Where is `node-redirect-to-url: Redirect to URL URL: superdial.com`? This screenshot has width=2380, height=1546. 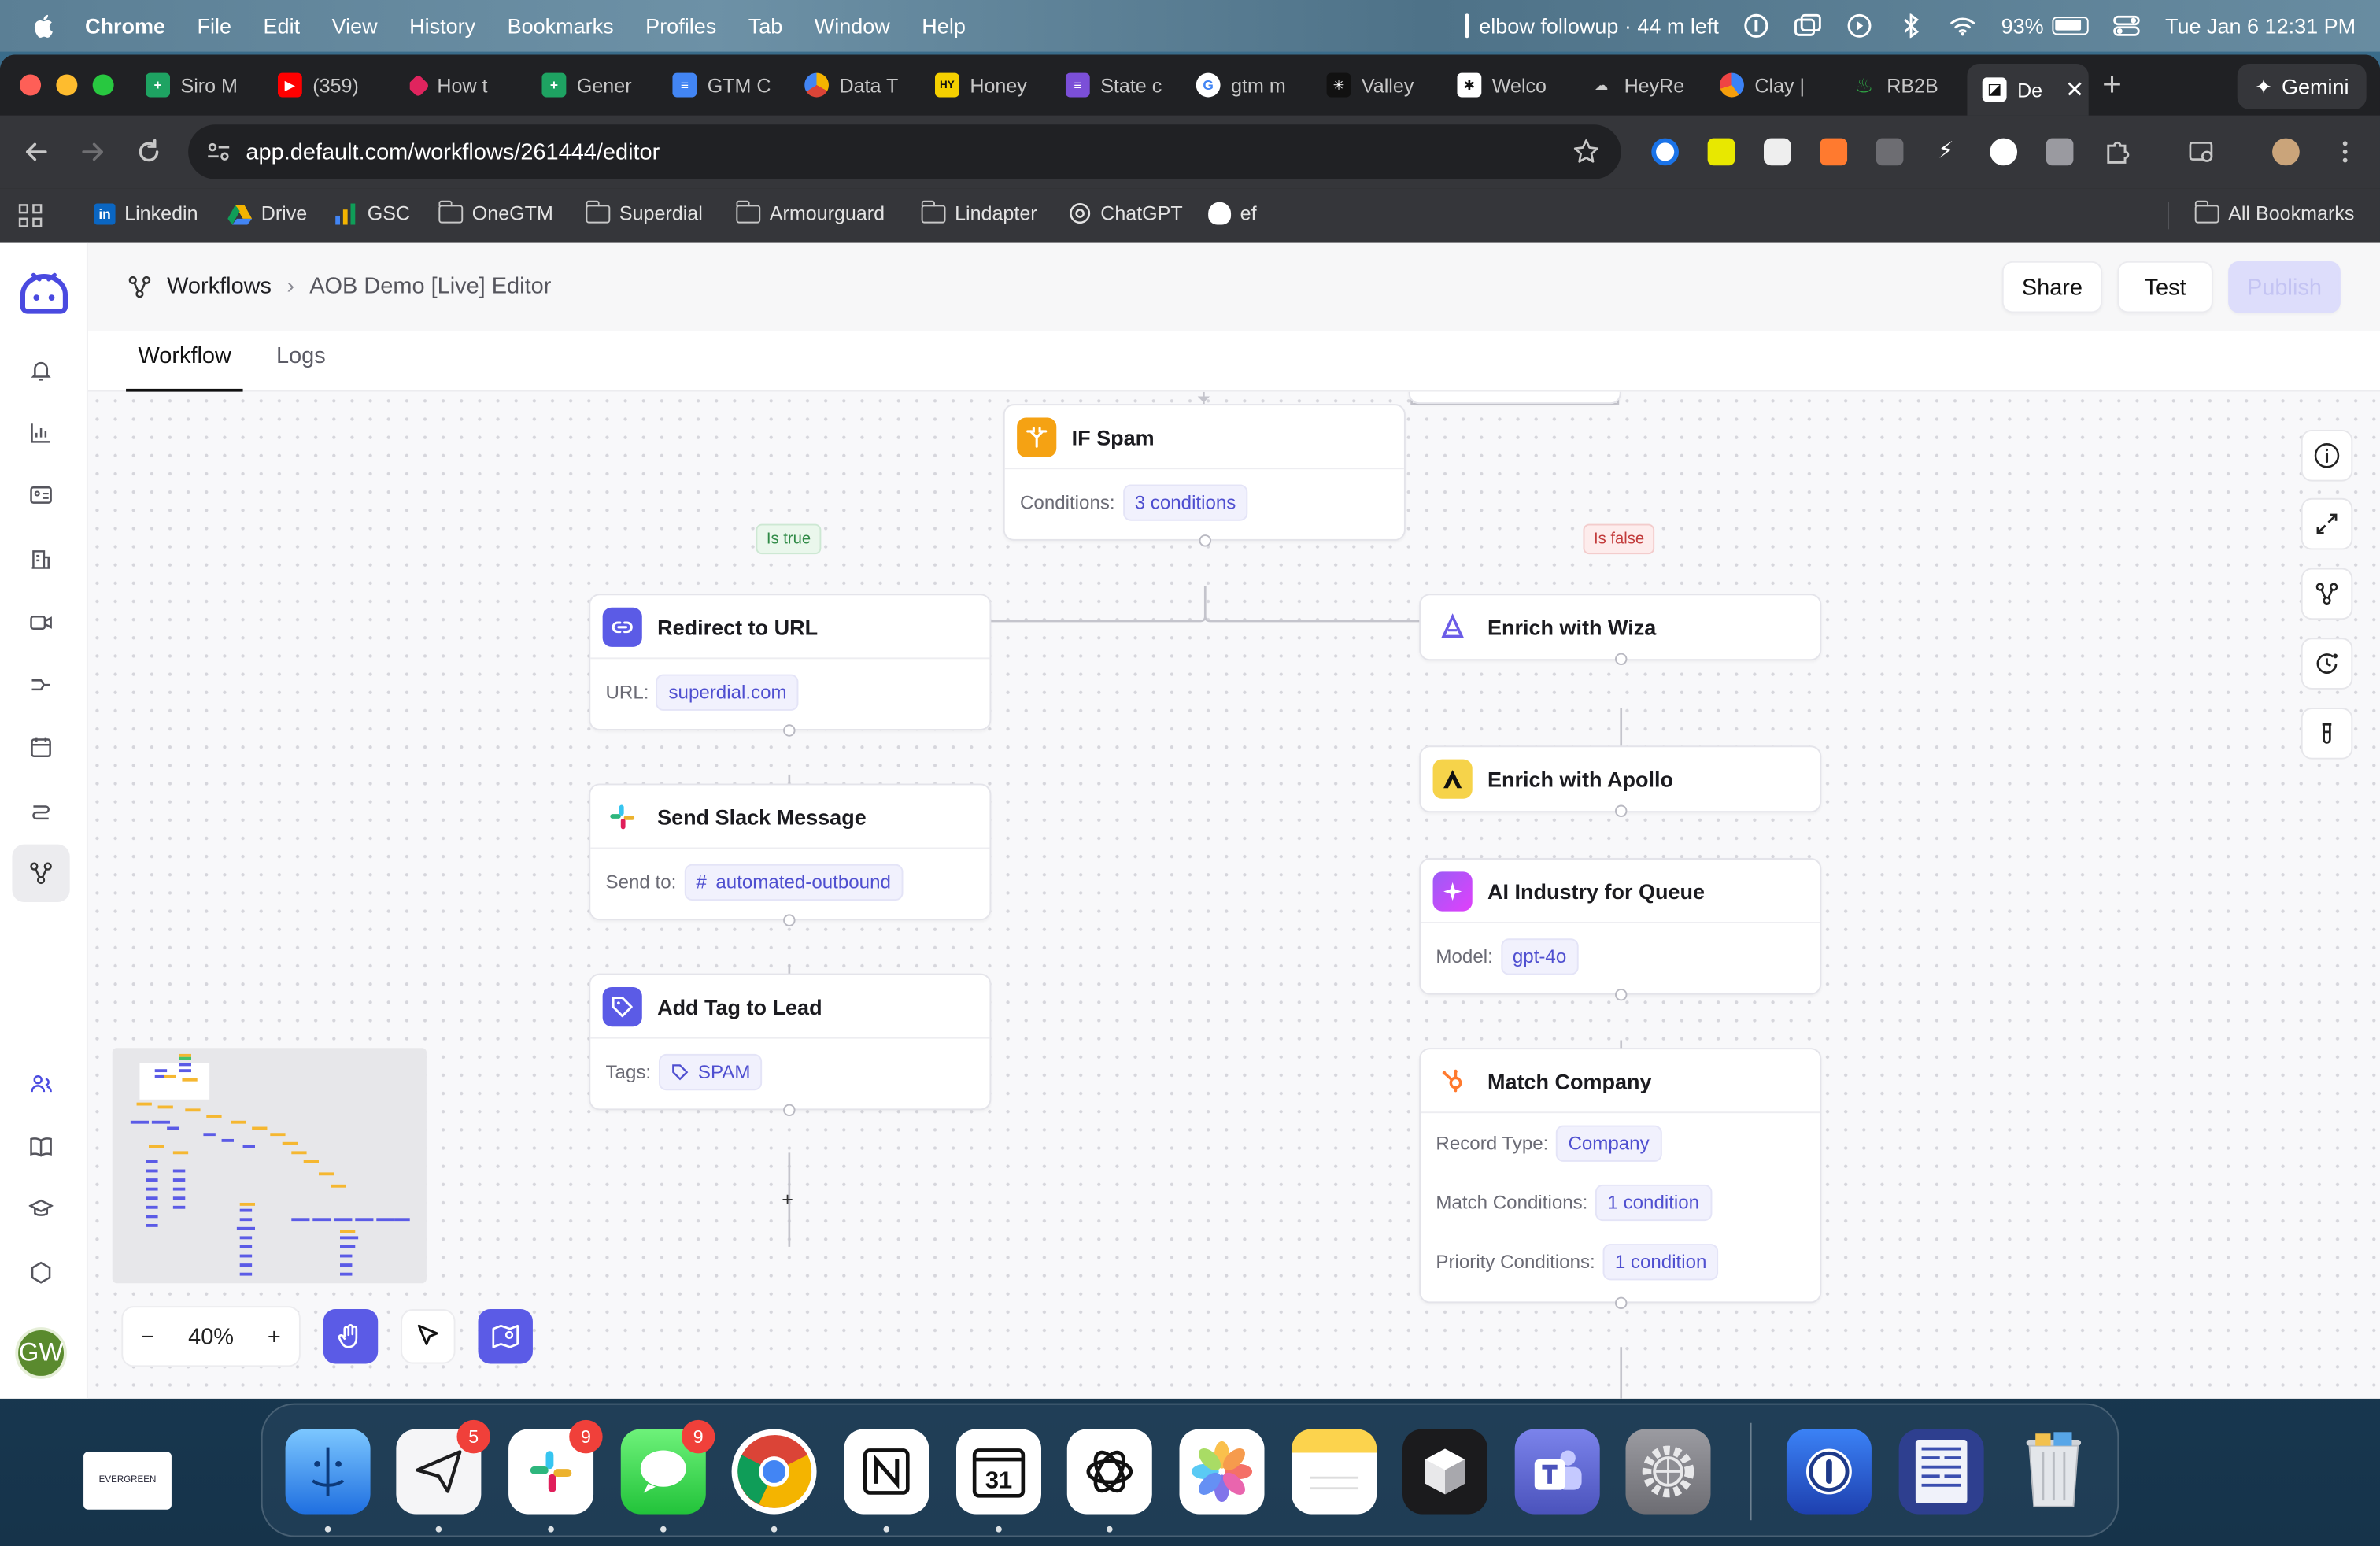
node-redirect-to-url: Redirect to URL URL: superdial.com is located at coordinates (790, 662).